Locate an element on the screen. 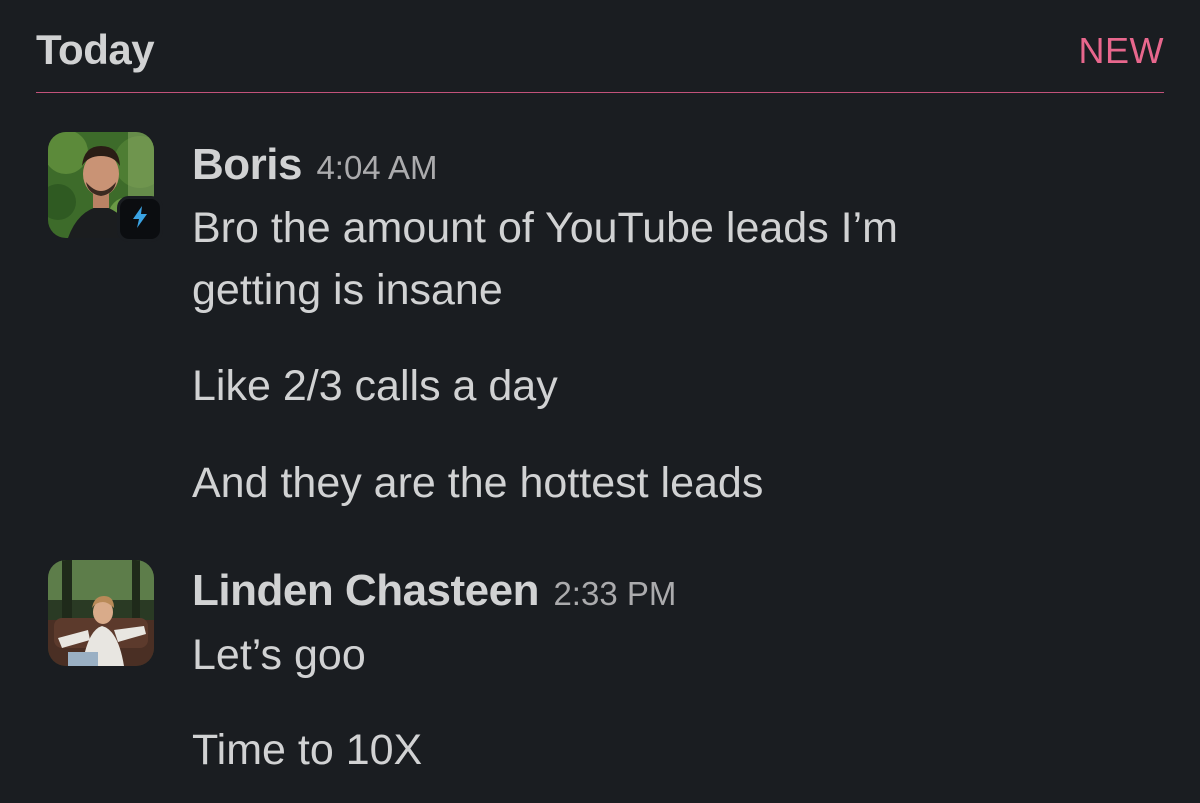 The image size is (1200, 803). message-header: Linden Chasteen 2:33 PM is located at coordinates (434, 591).